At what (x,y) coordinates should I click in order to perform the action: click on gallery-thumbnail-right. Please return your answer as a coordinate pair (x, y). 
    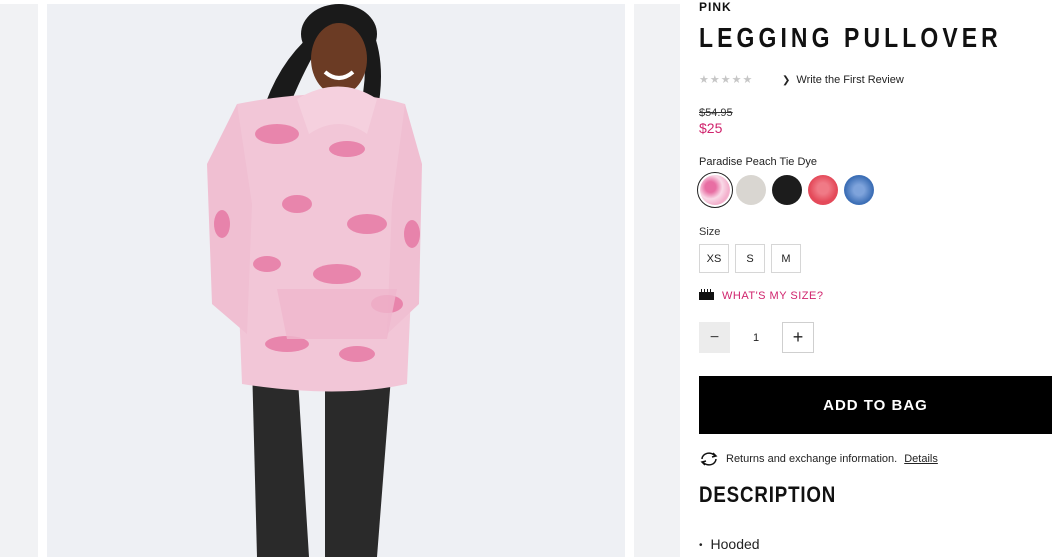
    Looking at the image, I should click on (657, 280).